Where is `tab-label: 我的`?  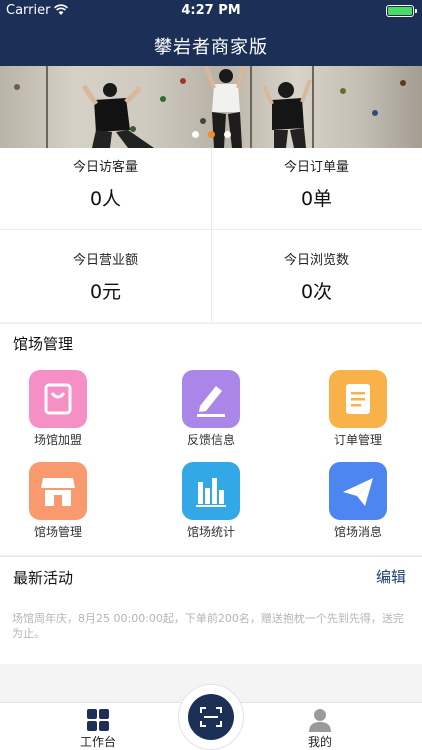
tab-label: 我的 is located at coordinates (319, 742).